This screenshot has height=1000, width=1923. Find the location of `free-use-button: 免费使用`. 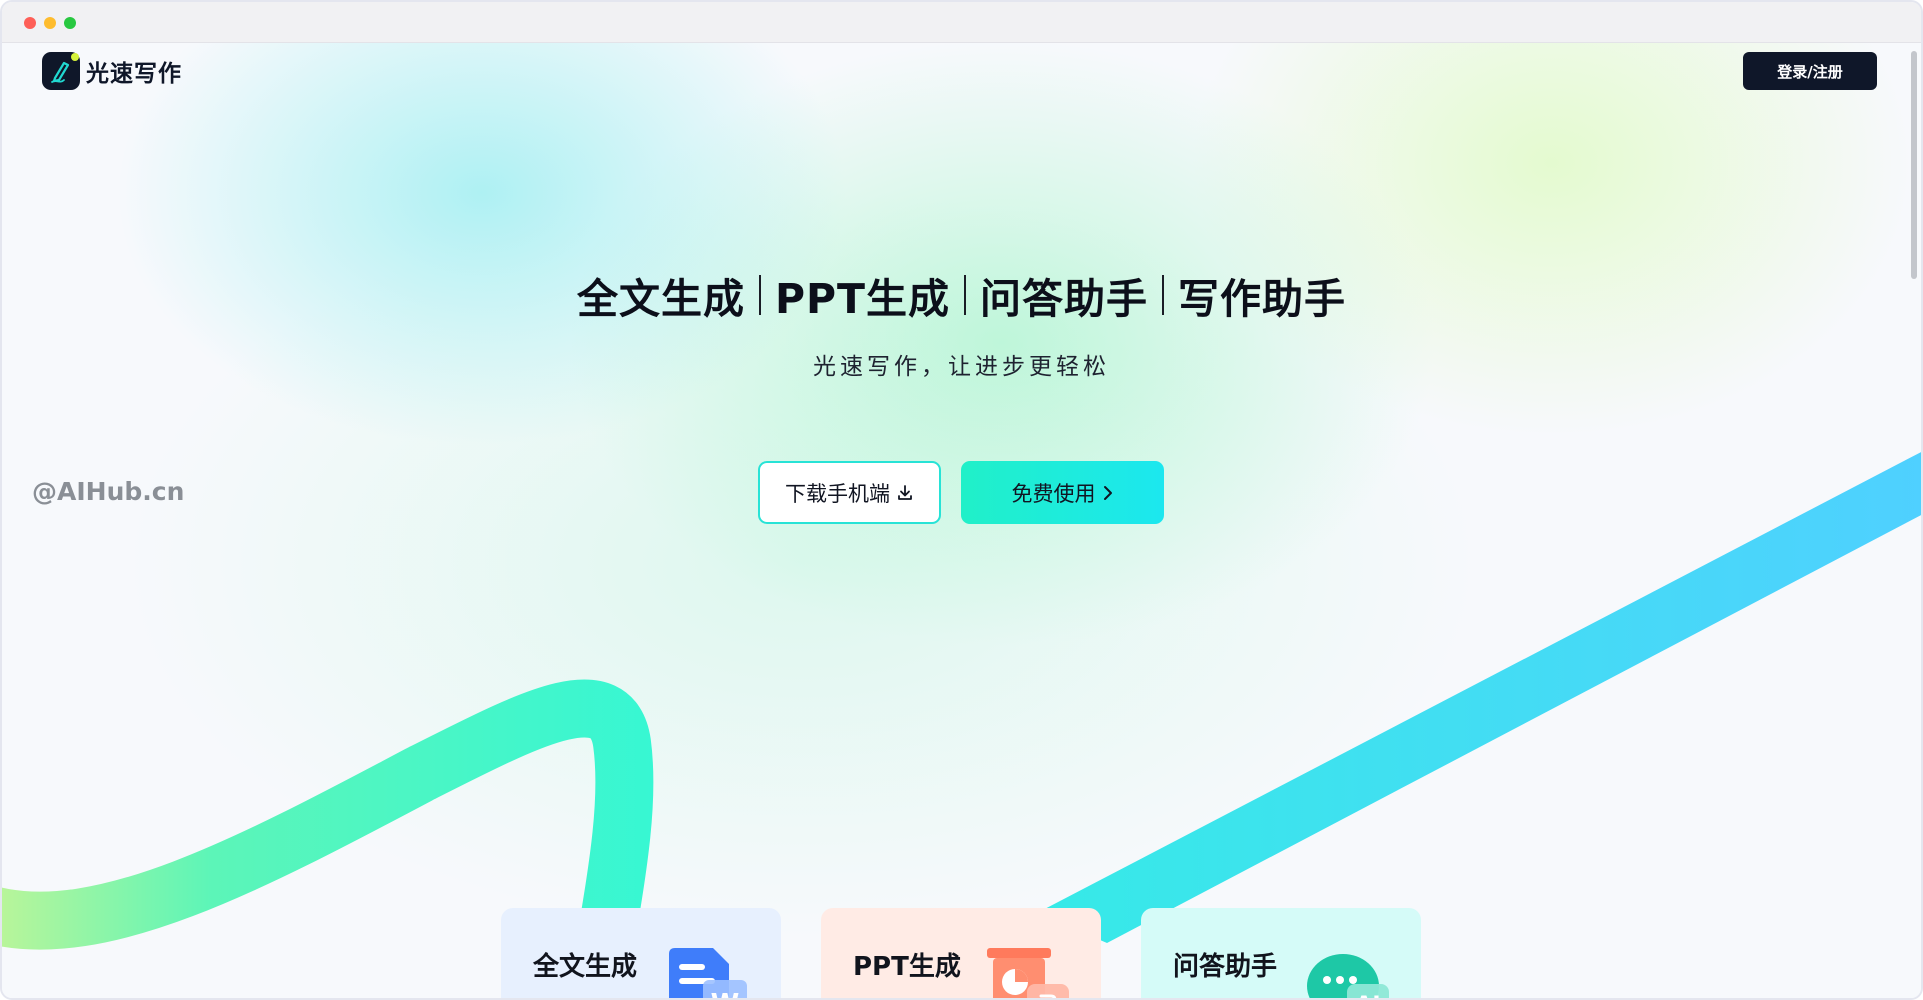

free-use-button: 免费使用 is located at coordinates (1062, 492).